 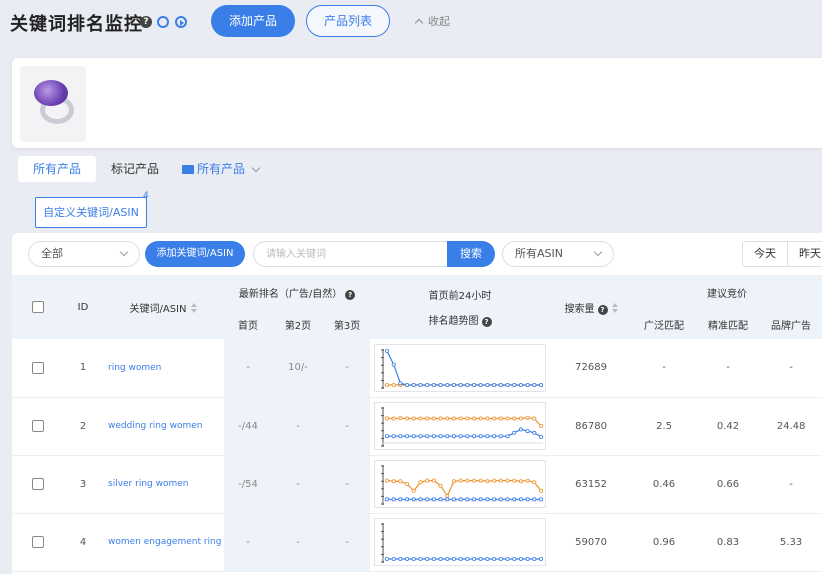 What do you see at coordinates (727, 294) in the screenshot?
I see `col-suggested-bid: 建议竞价` at bounding box center [727, 294].